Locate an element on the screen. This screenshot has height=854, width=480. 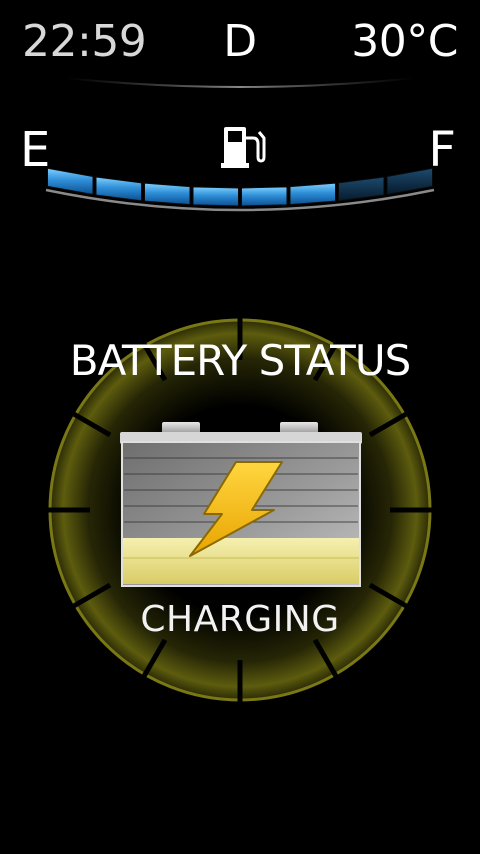
battery-status-title: BATTERY STATUS is located at coordinates (240, 360).